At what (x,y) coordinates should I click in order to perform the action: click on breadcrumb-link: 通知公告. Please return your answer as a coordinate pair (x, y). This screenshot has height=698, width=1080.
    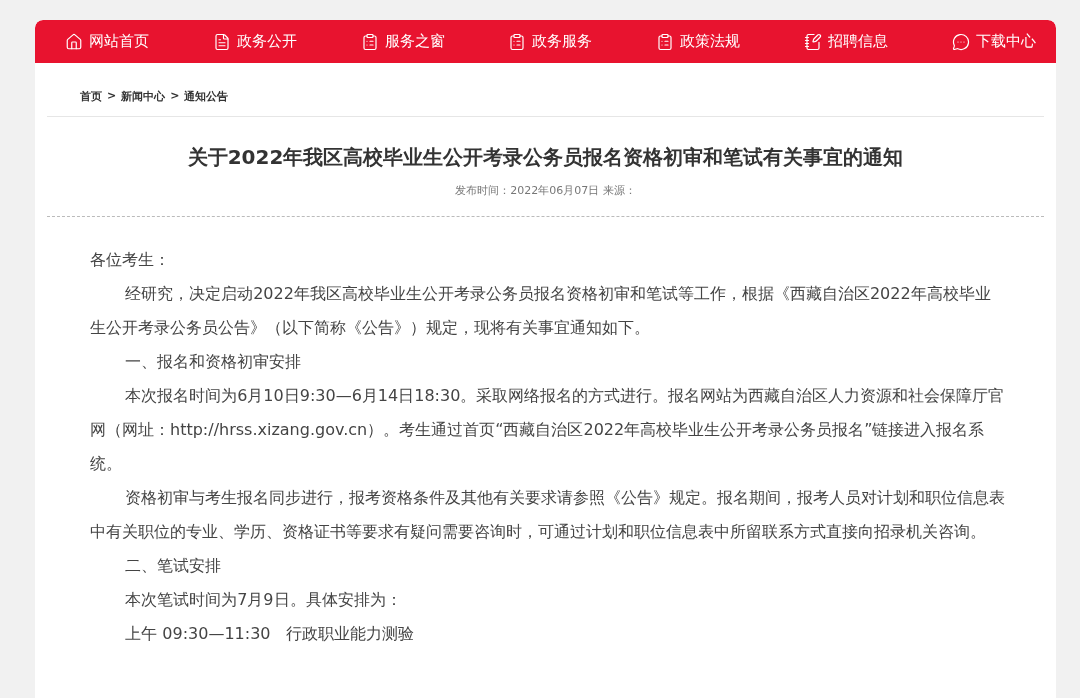
    Looking at the image, I should click on (206, 96).